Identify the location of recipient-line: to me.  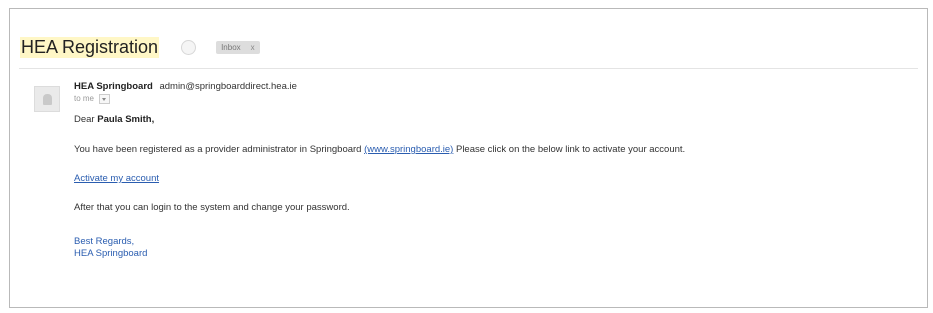
(494, 99).